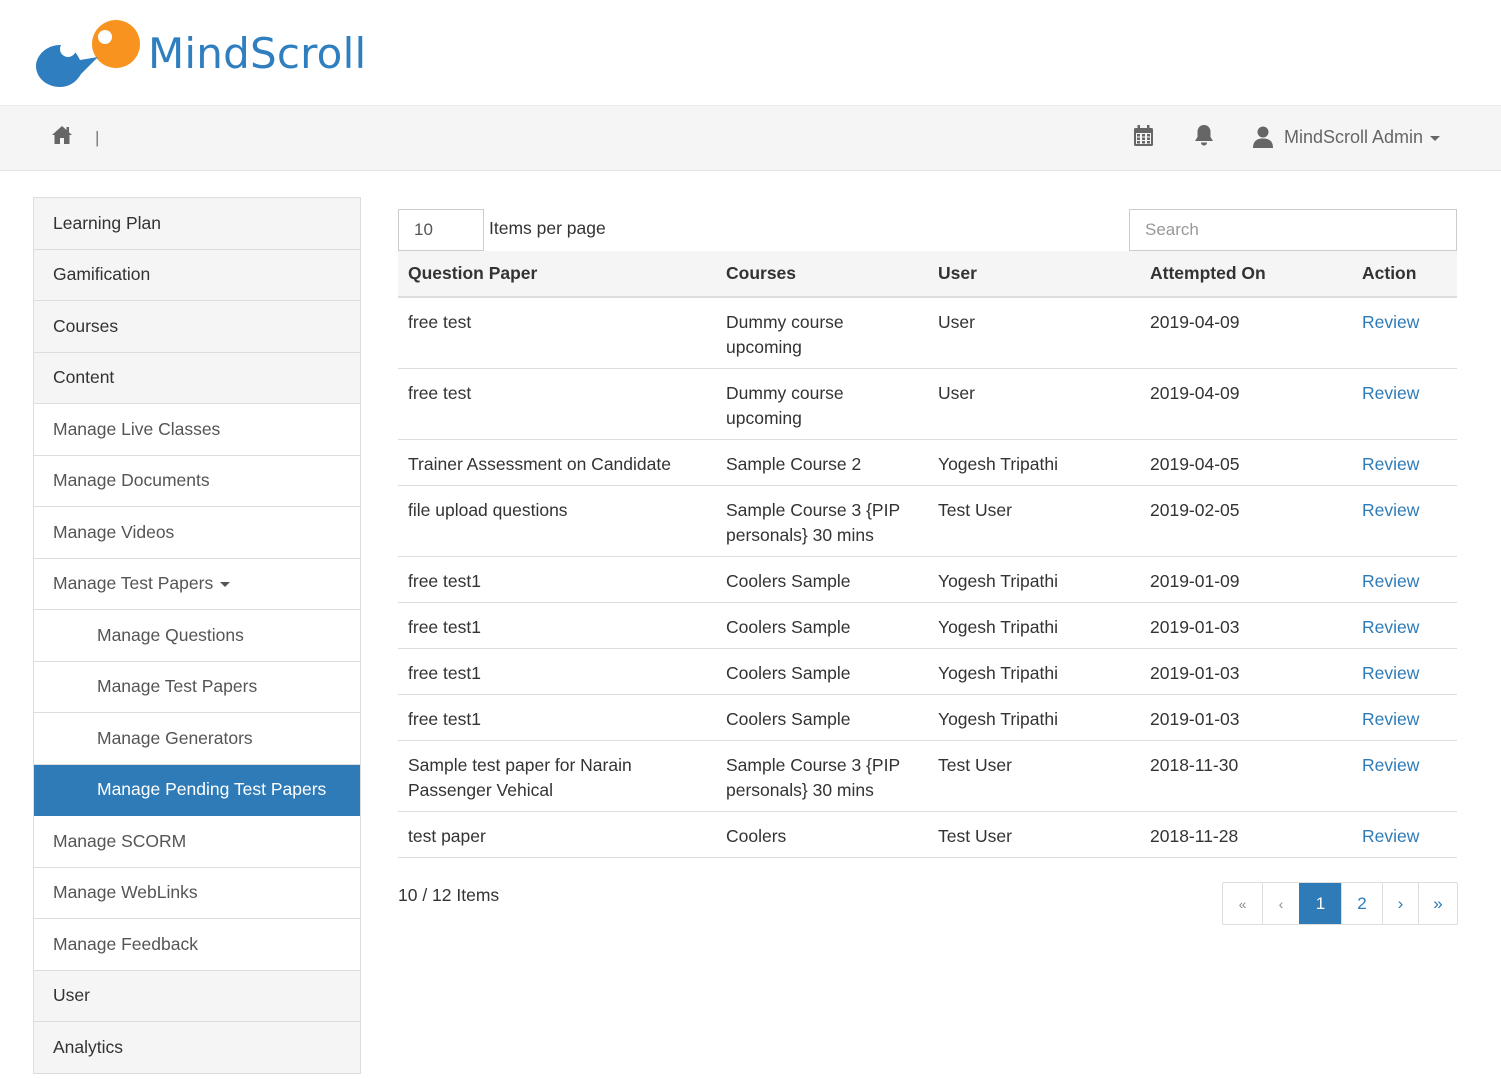 This screenshot has height=1079, width=1501. I want to click on sidebar-item-label: Manage SCORM, so click(120, 840).